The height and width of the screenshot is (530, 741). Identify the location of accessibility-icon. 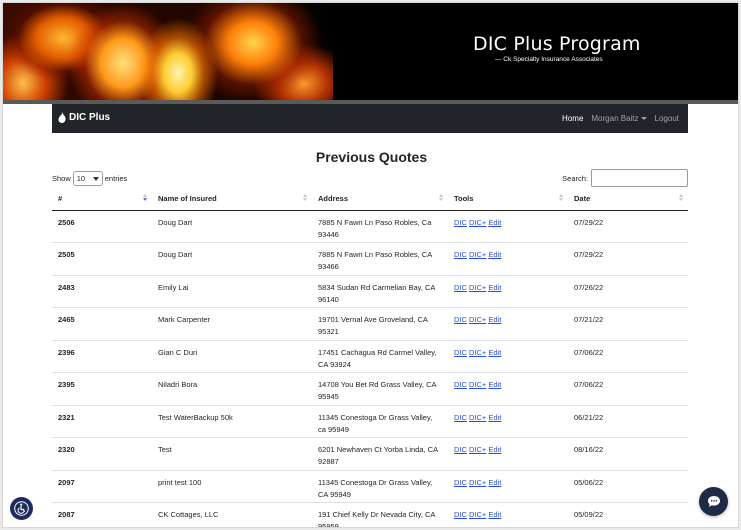
(21, 508).